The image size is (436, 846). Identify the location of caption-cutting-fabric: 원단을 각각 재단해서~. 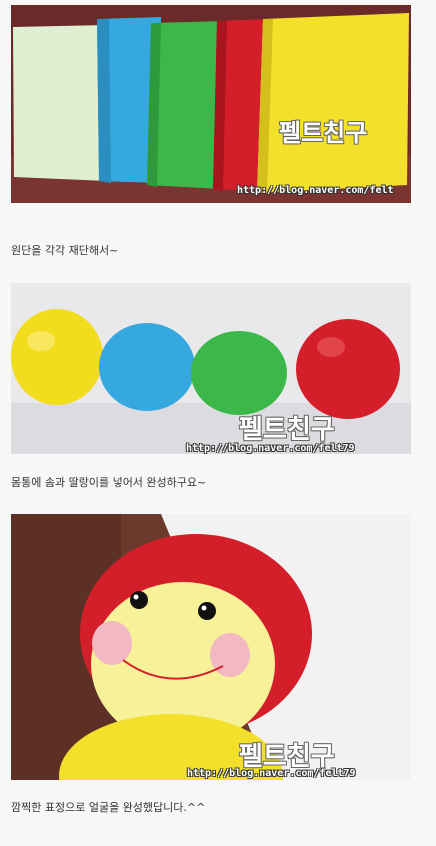
(65, 250).